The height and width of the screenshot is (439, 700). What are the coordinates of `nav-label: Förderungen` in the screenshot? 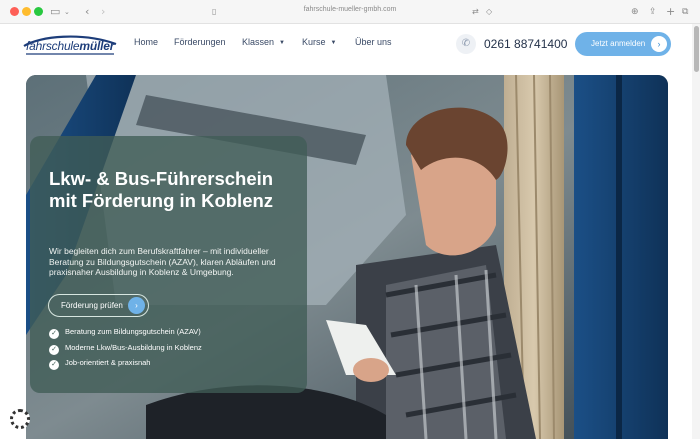 It's located at (200, 42).